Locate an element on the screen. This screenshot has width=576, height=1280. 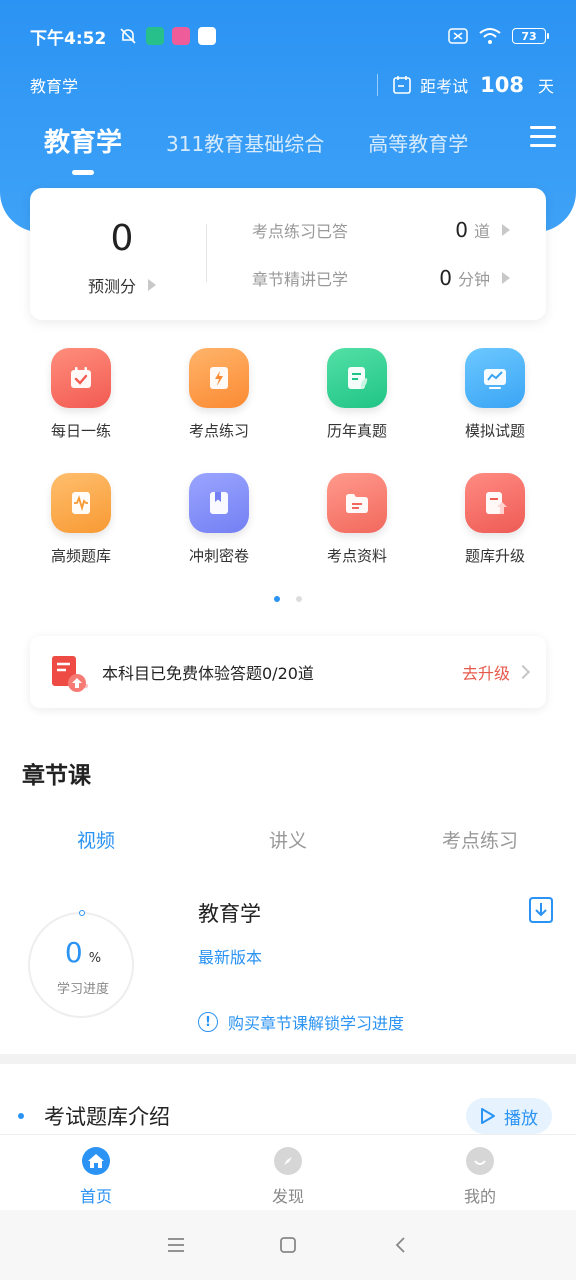
grid-upgrade-bank: 题库升级 is located at coordinates (495, 519).